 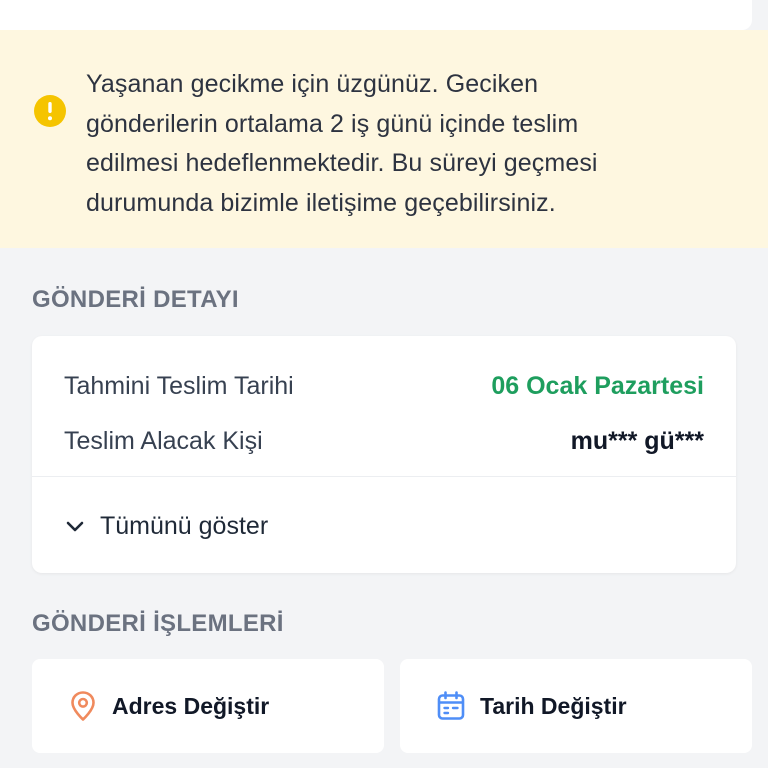 What do you see at coordinates (384, 441) in the screenshot?
I see `recipient-row: Teslim Alacak Kişi mu*** gü***` at bounding box center [384, 441].